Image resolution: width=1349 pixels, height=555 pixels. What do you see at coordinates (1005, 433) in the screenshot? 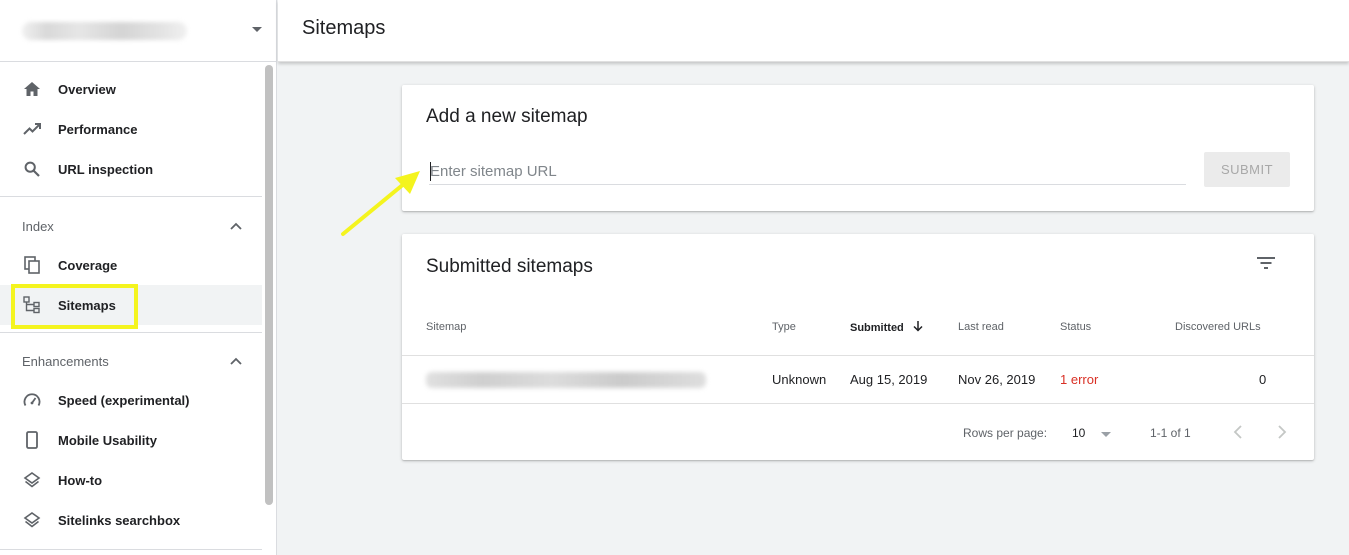
I see `rows-per-page-label: Rows per page:` at bounding box center [1005, 433].